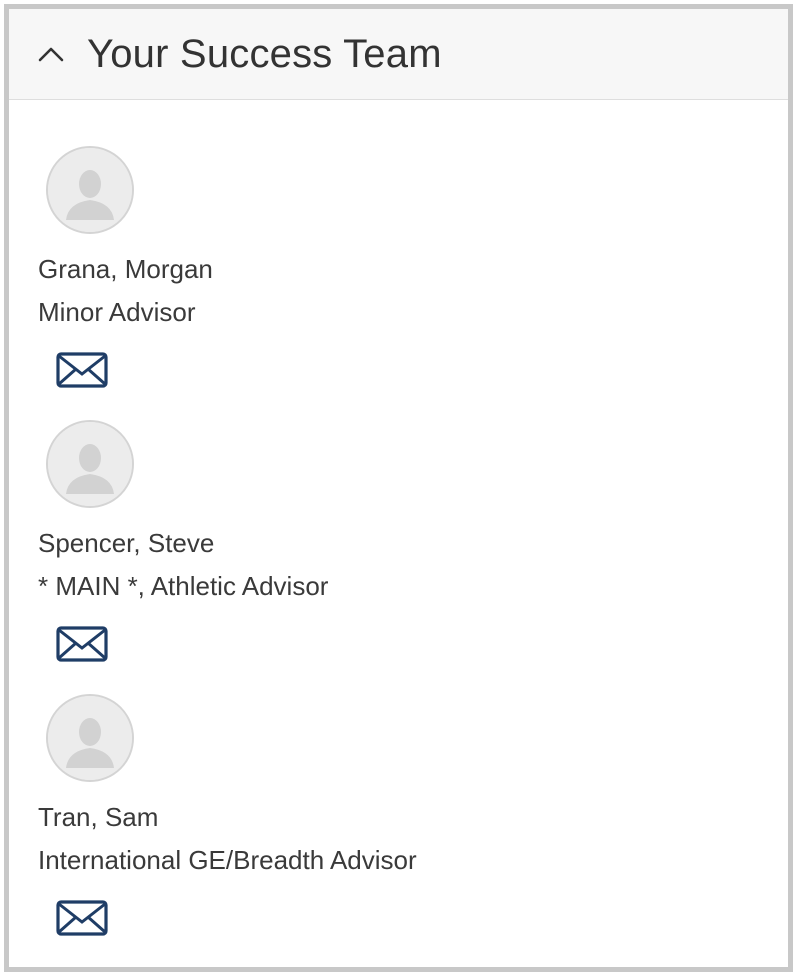  What do you see at coordinates (98, 817) in the screenshot?
I see `member-name: Tran, Sam` at bounding box center [98, 817].